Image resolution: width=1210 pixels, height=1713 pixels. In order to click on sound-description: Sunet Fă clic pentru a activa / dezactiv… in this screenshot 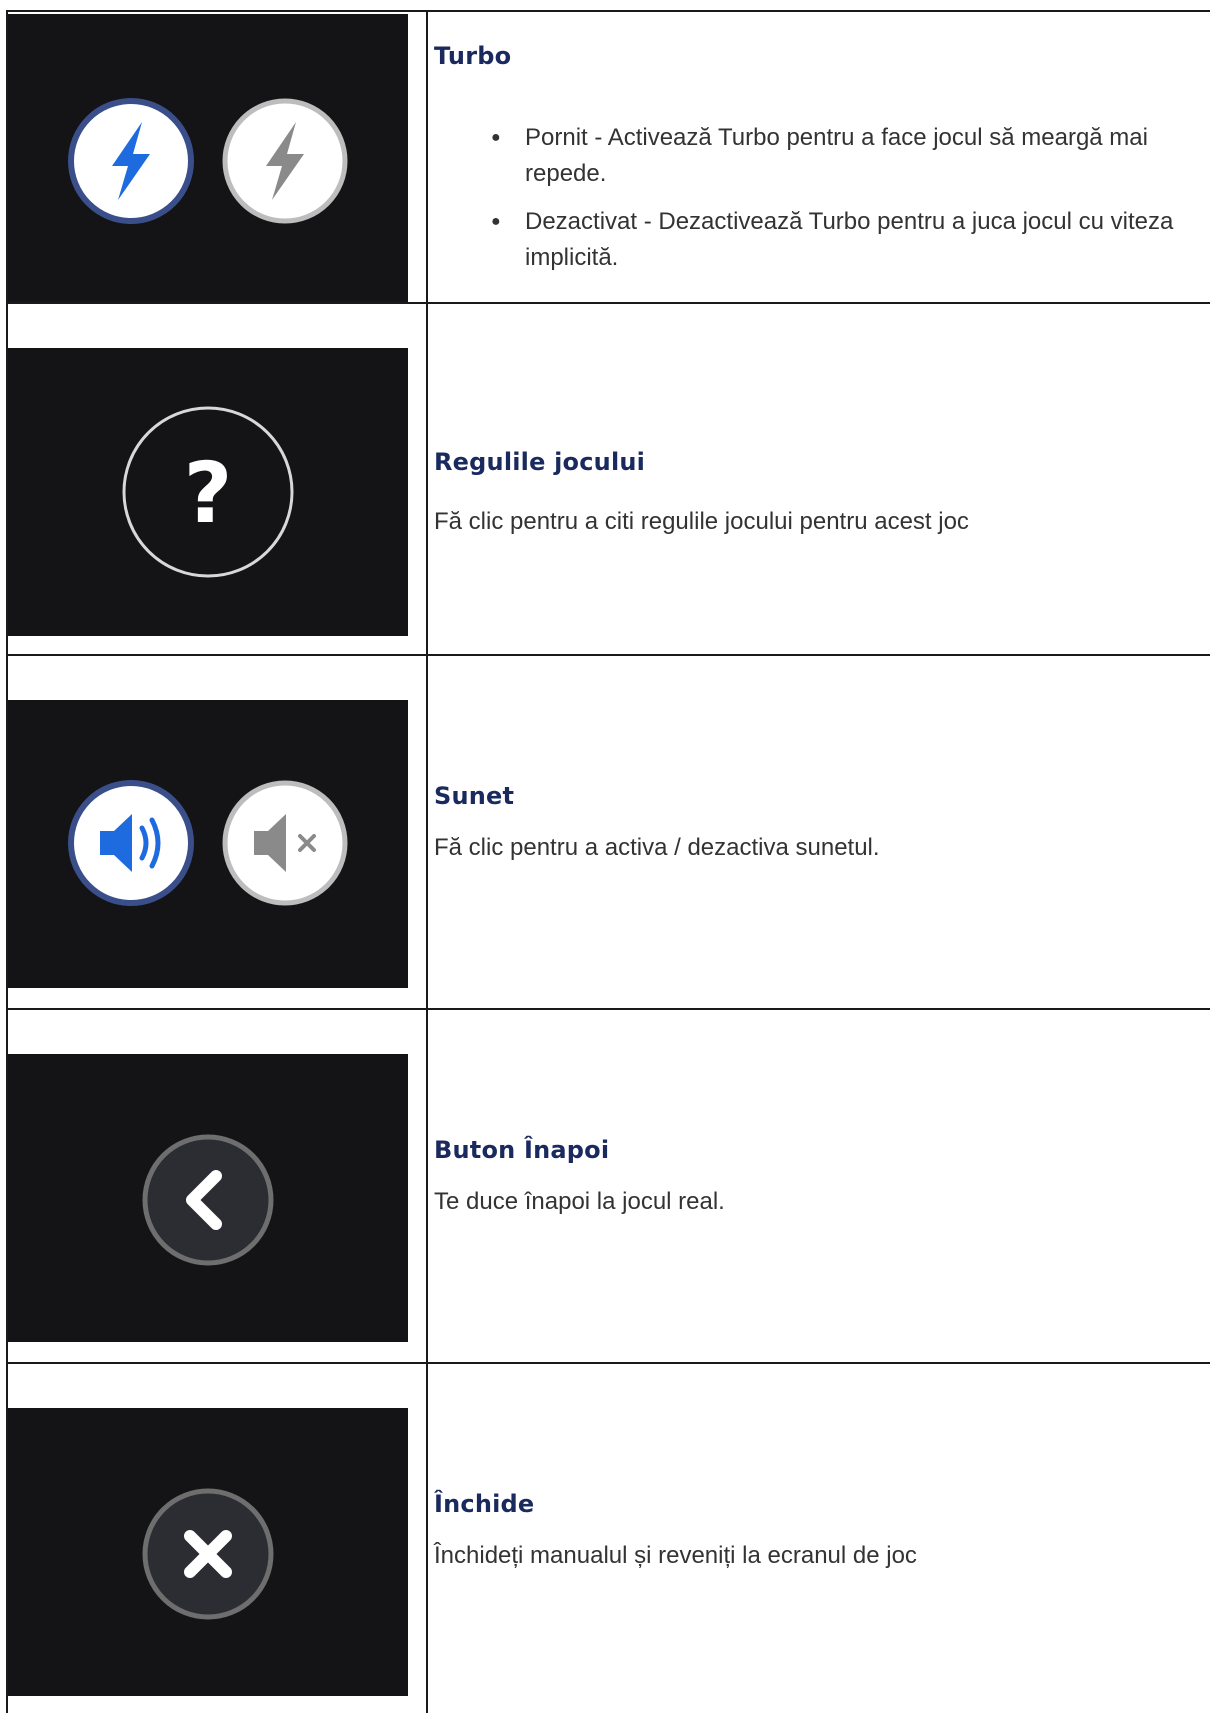, I will do `click(822, 824)`.